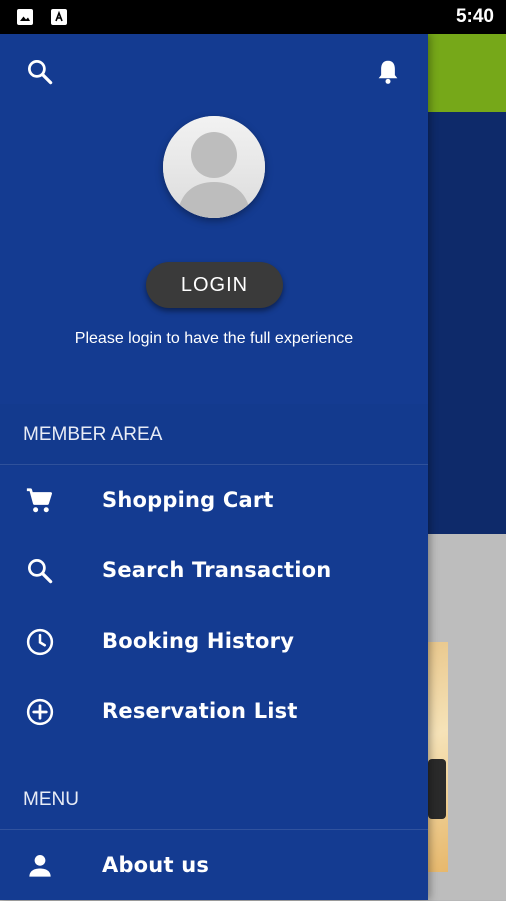  I want to click on menu-item-label: About us, so click(156, 865).